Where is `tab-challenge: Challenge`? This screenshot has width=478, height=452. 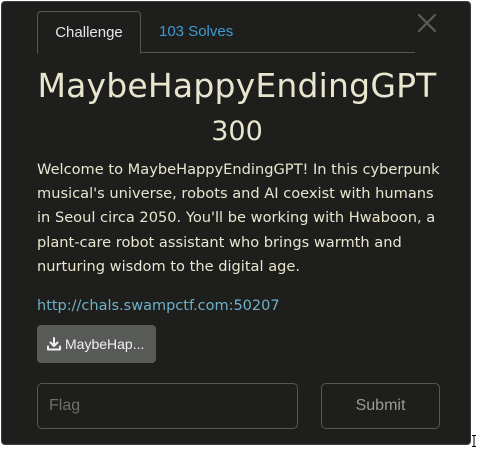 tab-challenge: Challenge is located at coordinates (89, 32).